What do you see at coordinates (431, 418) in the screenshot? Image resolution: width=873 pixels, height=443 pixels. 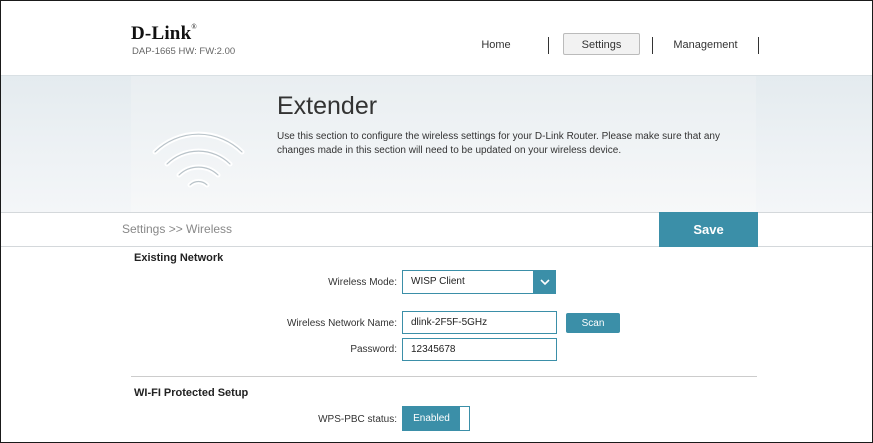 I see `wps-status-value: Enabled` at bounding box center [431, 418].